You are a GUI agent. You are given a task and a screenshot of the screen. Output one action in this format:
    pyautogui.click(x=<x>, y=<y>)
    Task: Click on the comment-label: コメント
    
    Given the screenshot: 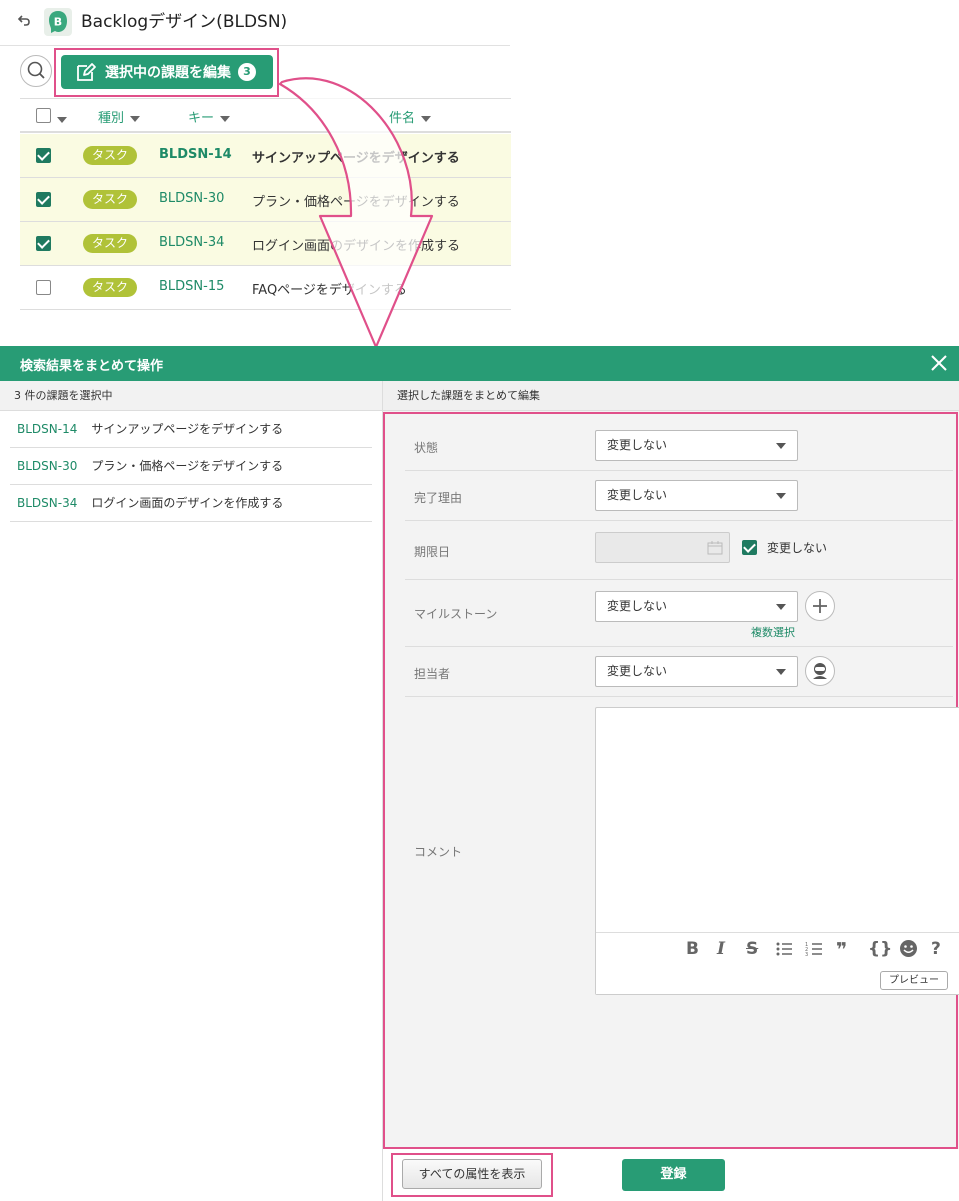 What is the action you would take?
    pyautogui.click(x=438, y=852)
    